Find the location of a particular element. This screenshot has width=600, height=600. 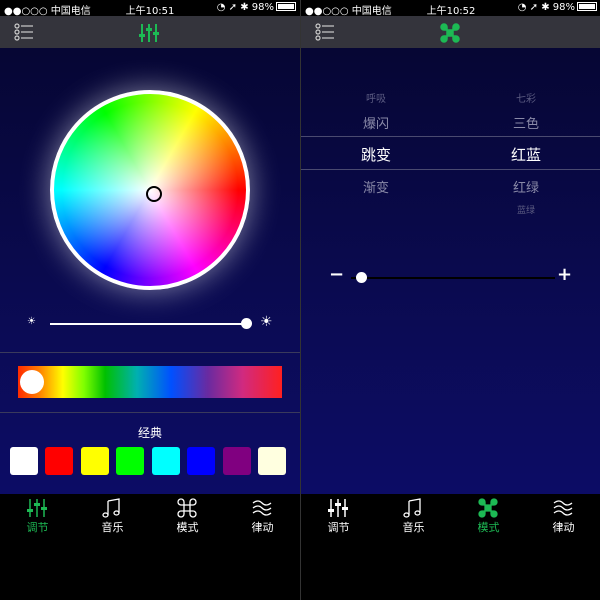

picker-right-item: 蓝绿 is located at coordinates (525, 209).